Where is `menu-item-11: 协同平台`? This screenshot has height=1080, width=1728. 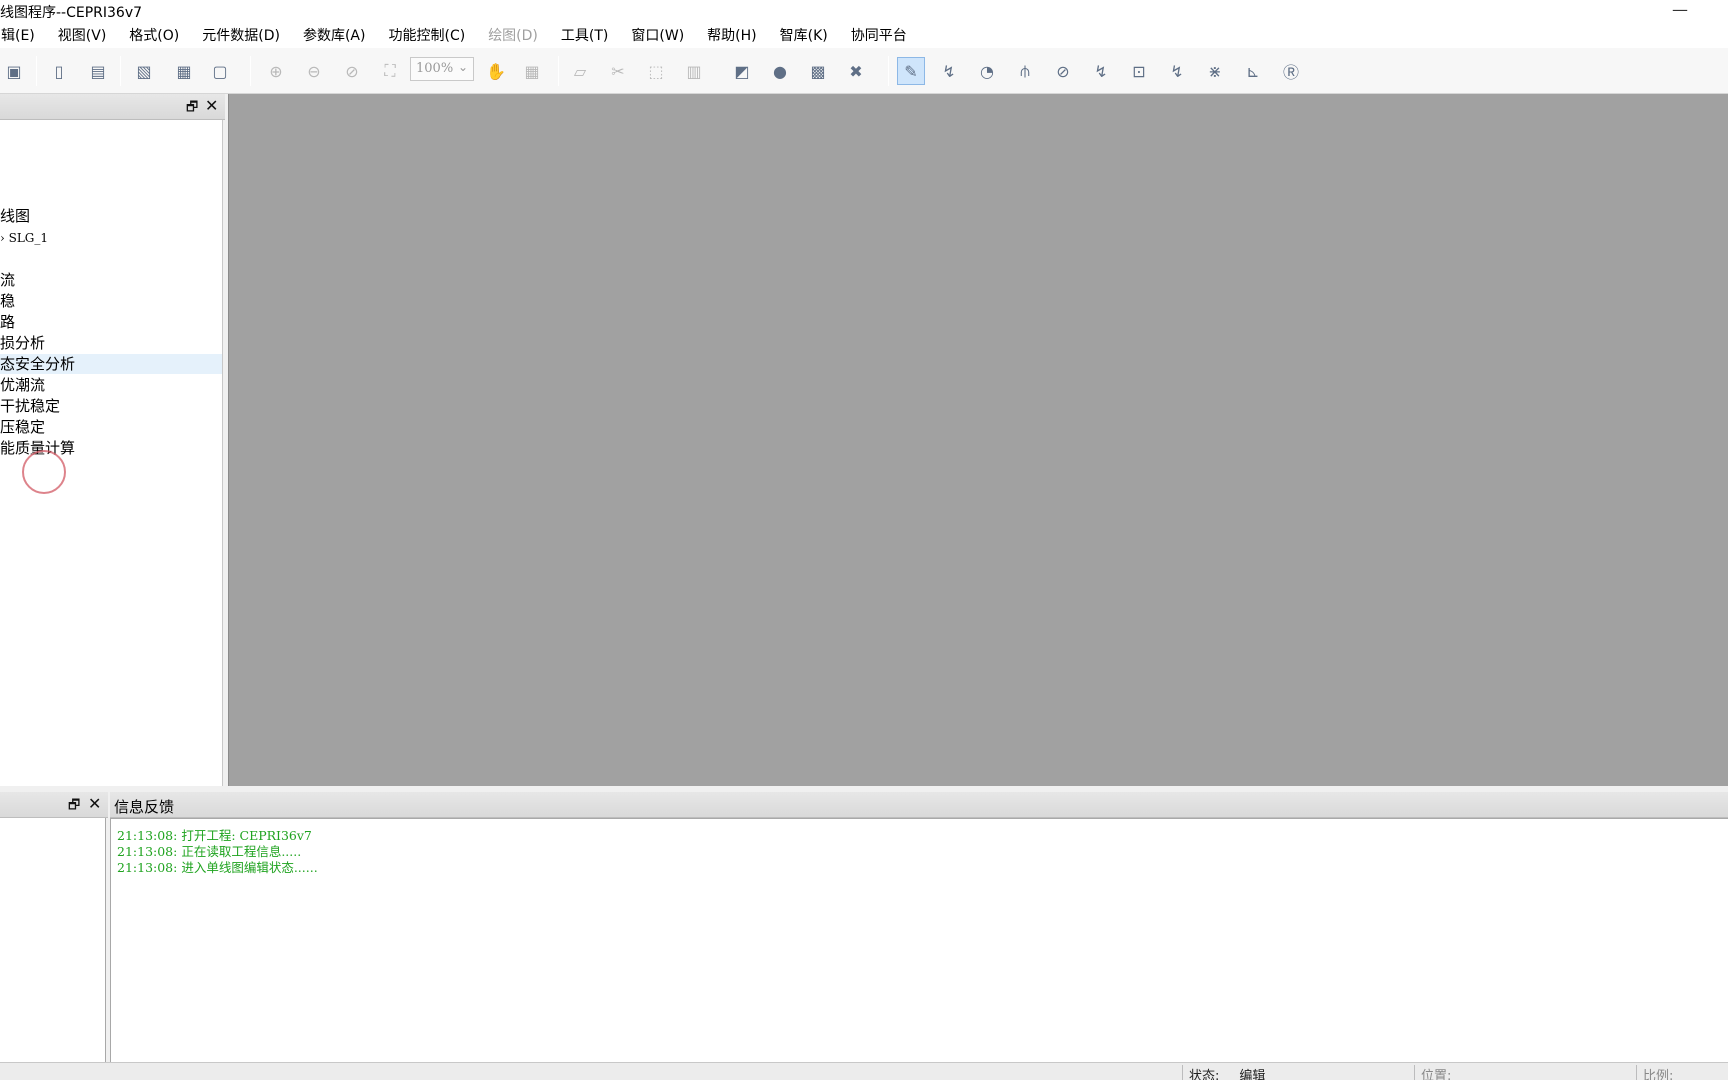
menu-item-11: 协同平台 is located at coordinates (879, 35).